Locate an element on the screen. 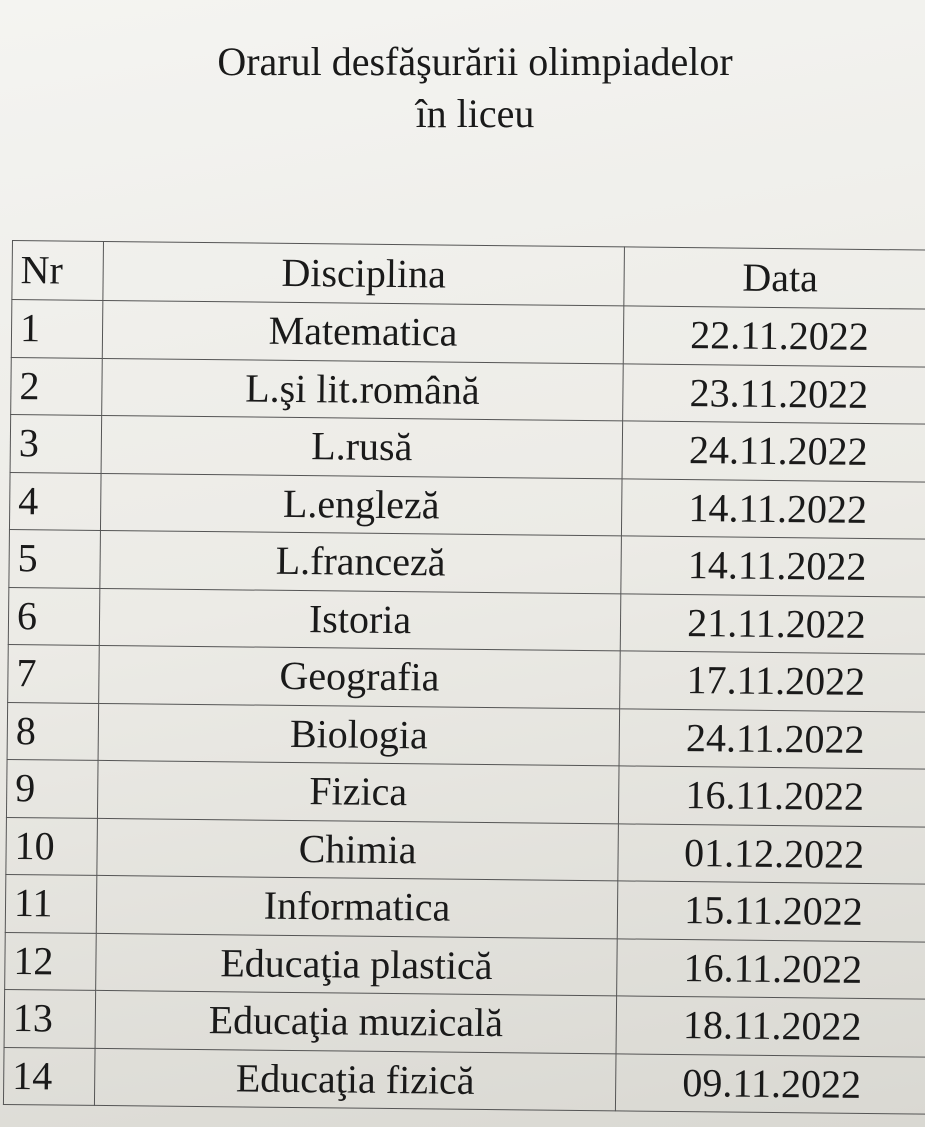  table-row: 13 Educaţia muzicală 18.11.2022 is located at coordinates (464, 1023).